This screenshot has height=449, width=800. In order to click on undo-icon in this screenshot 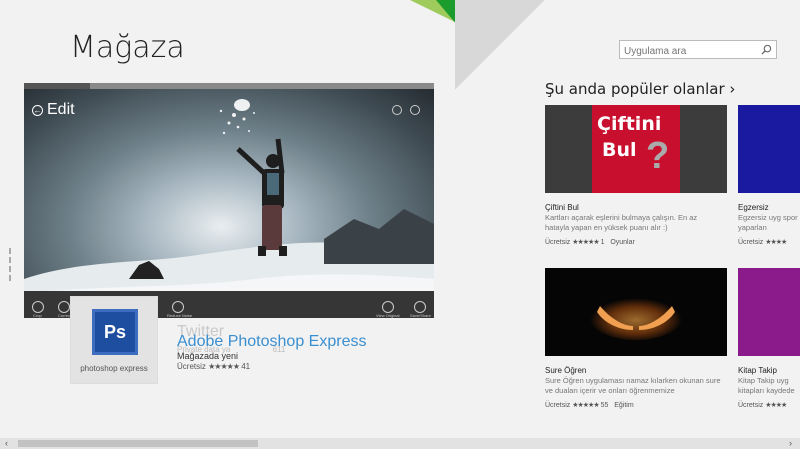, I will do `click(397, 110)`.